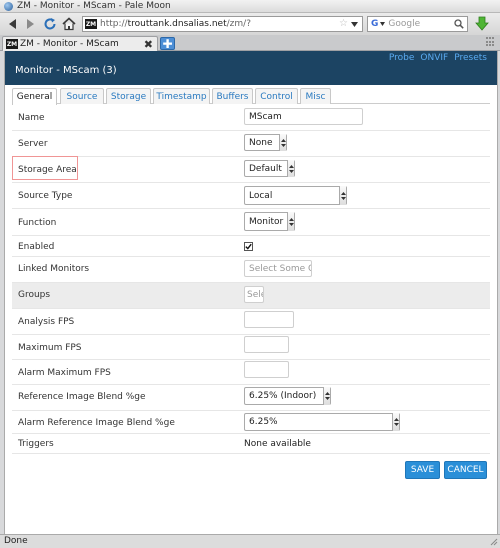 Image resolution: width=500 pixels, height=548 pixels. I want to click on linked-monitors-placeholder: Select Some Op, so click(280, 268).